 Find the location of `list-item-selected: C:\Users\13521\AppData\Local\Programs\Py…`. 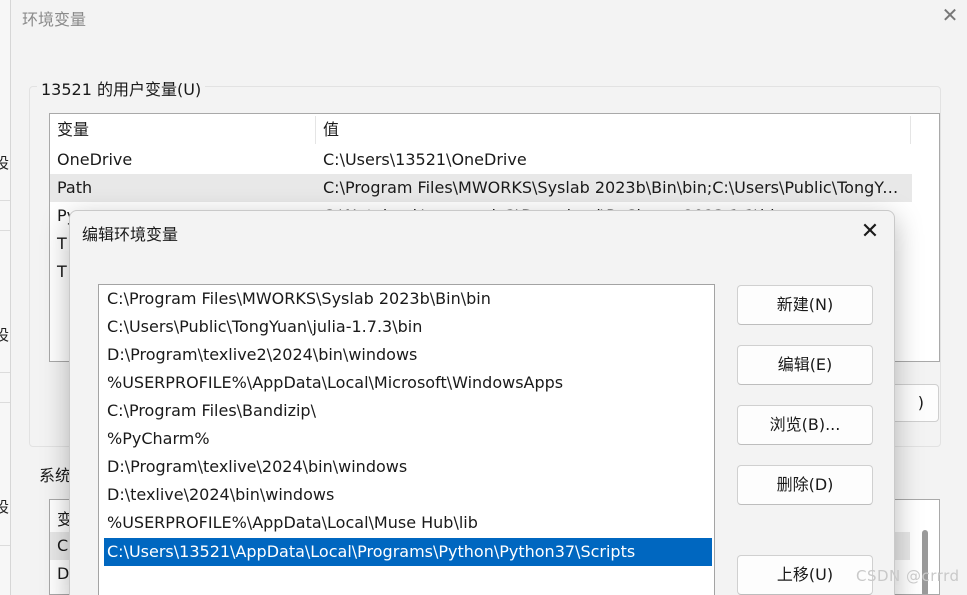

list-item-selected: C:\Users\13521\AppData\Local\Programs\Py… is located at coordinates (408, 552).